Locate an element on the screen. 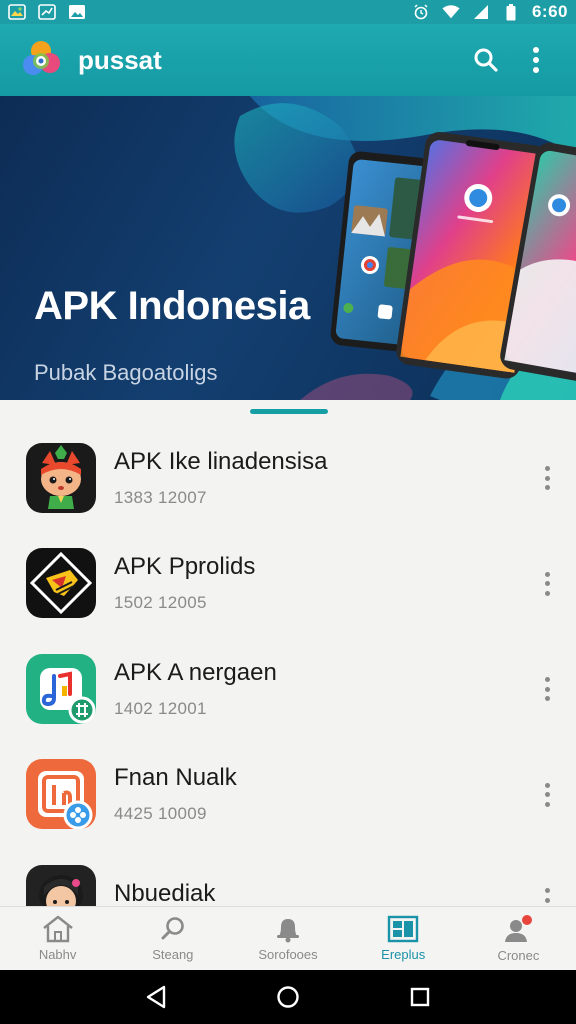 This screenshot has width=576, height=1024. home-icon is located at coordinates (57, 929).